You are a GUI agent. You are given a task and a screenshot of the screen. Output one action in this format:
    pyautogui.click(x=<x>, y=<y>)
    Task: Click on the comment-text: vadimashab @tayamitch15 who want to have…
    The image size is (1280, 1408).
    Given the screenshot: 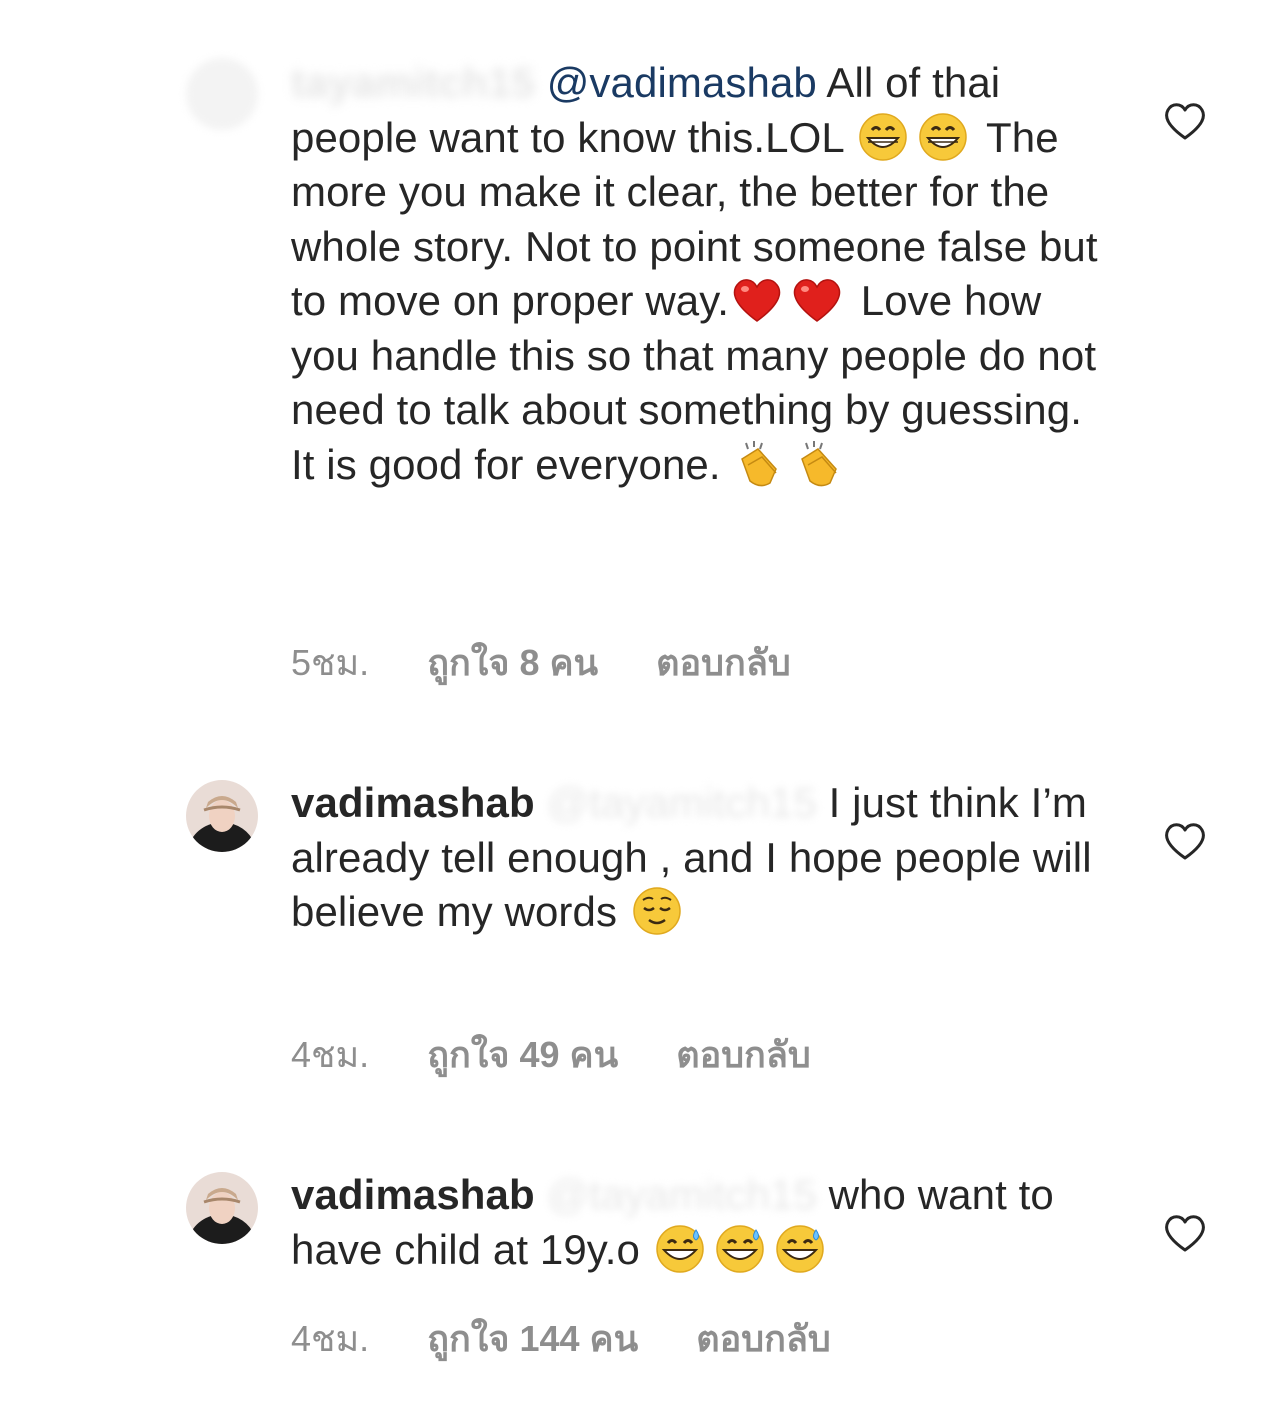 What is the action you would take?
    pyautogui.click(x=701, y=1222)
    